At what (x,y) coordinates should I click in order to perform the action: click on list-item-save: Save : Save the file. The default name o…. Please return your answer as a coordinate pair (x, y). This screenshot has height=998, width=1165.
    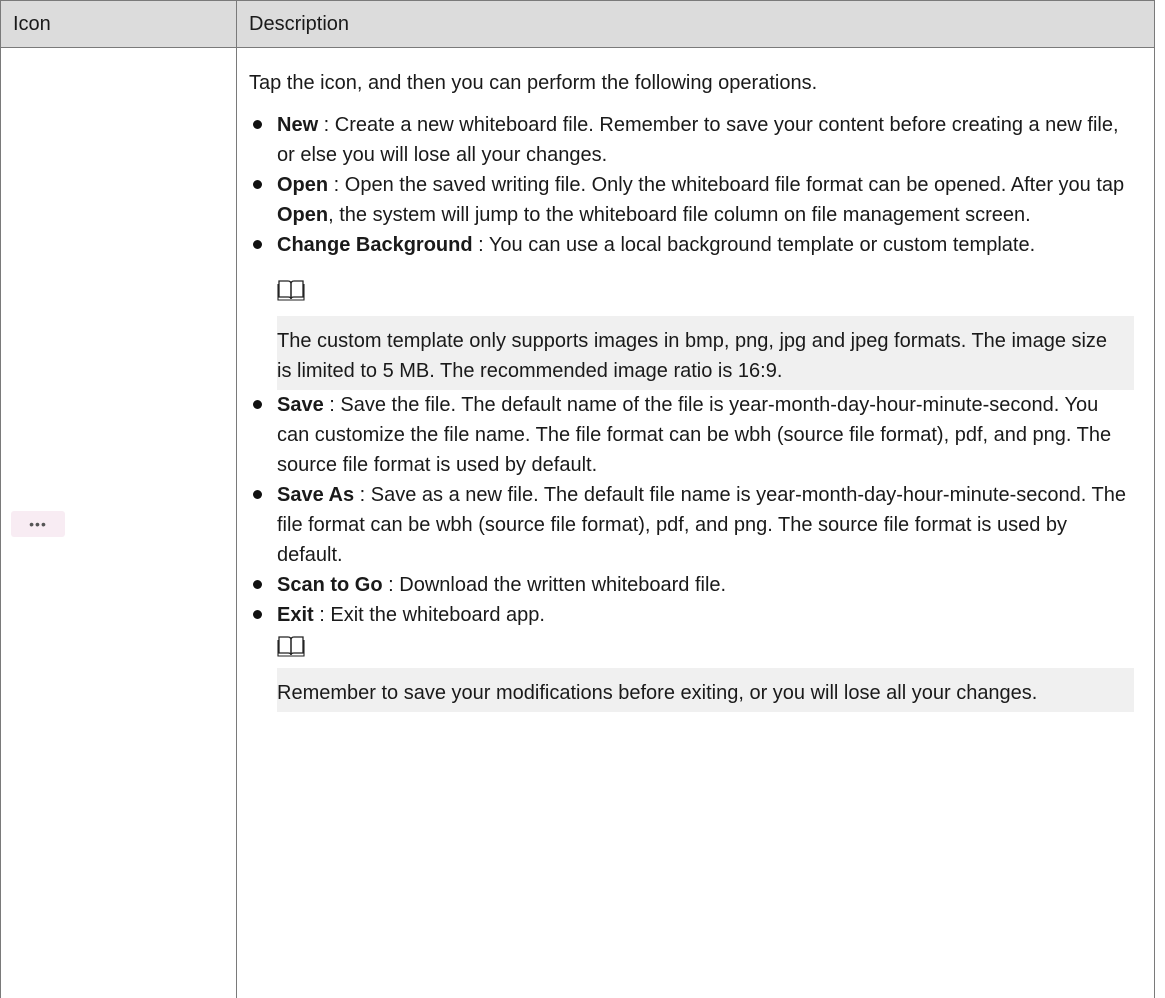
    Looking at the image, I should click on (691, 435).